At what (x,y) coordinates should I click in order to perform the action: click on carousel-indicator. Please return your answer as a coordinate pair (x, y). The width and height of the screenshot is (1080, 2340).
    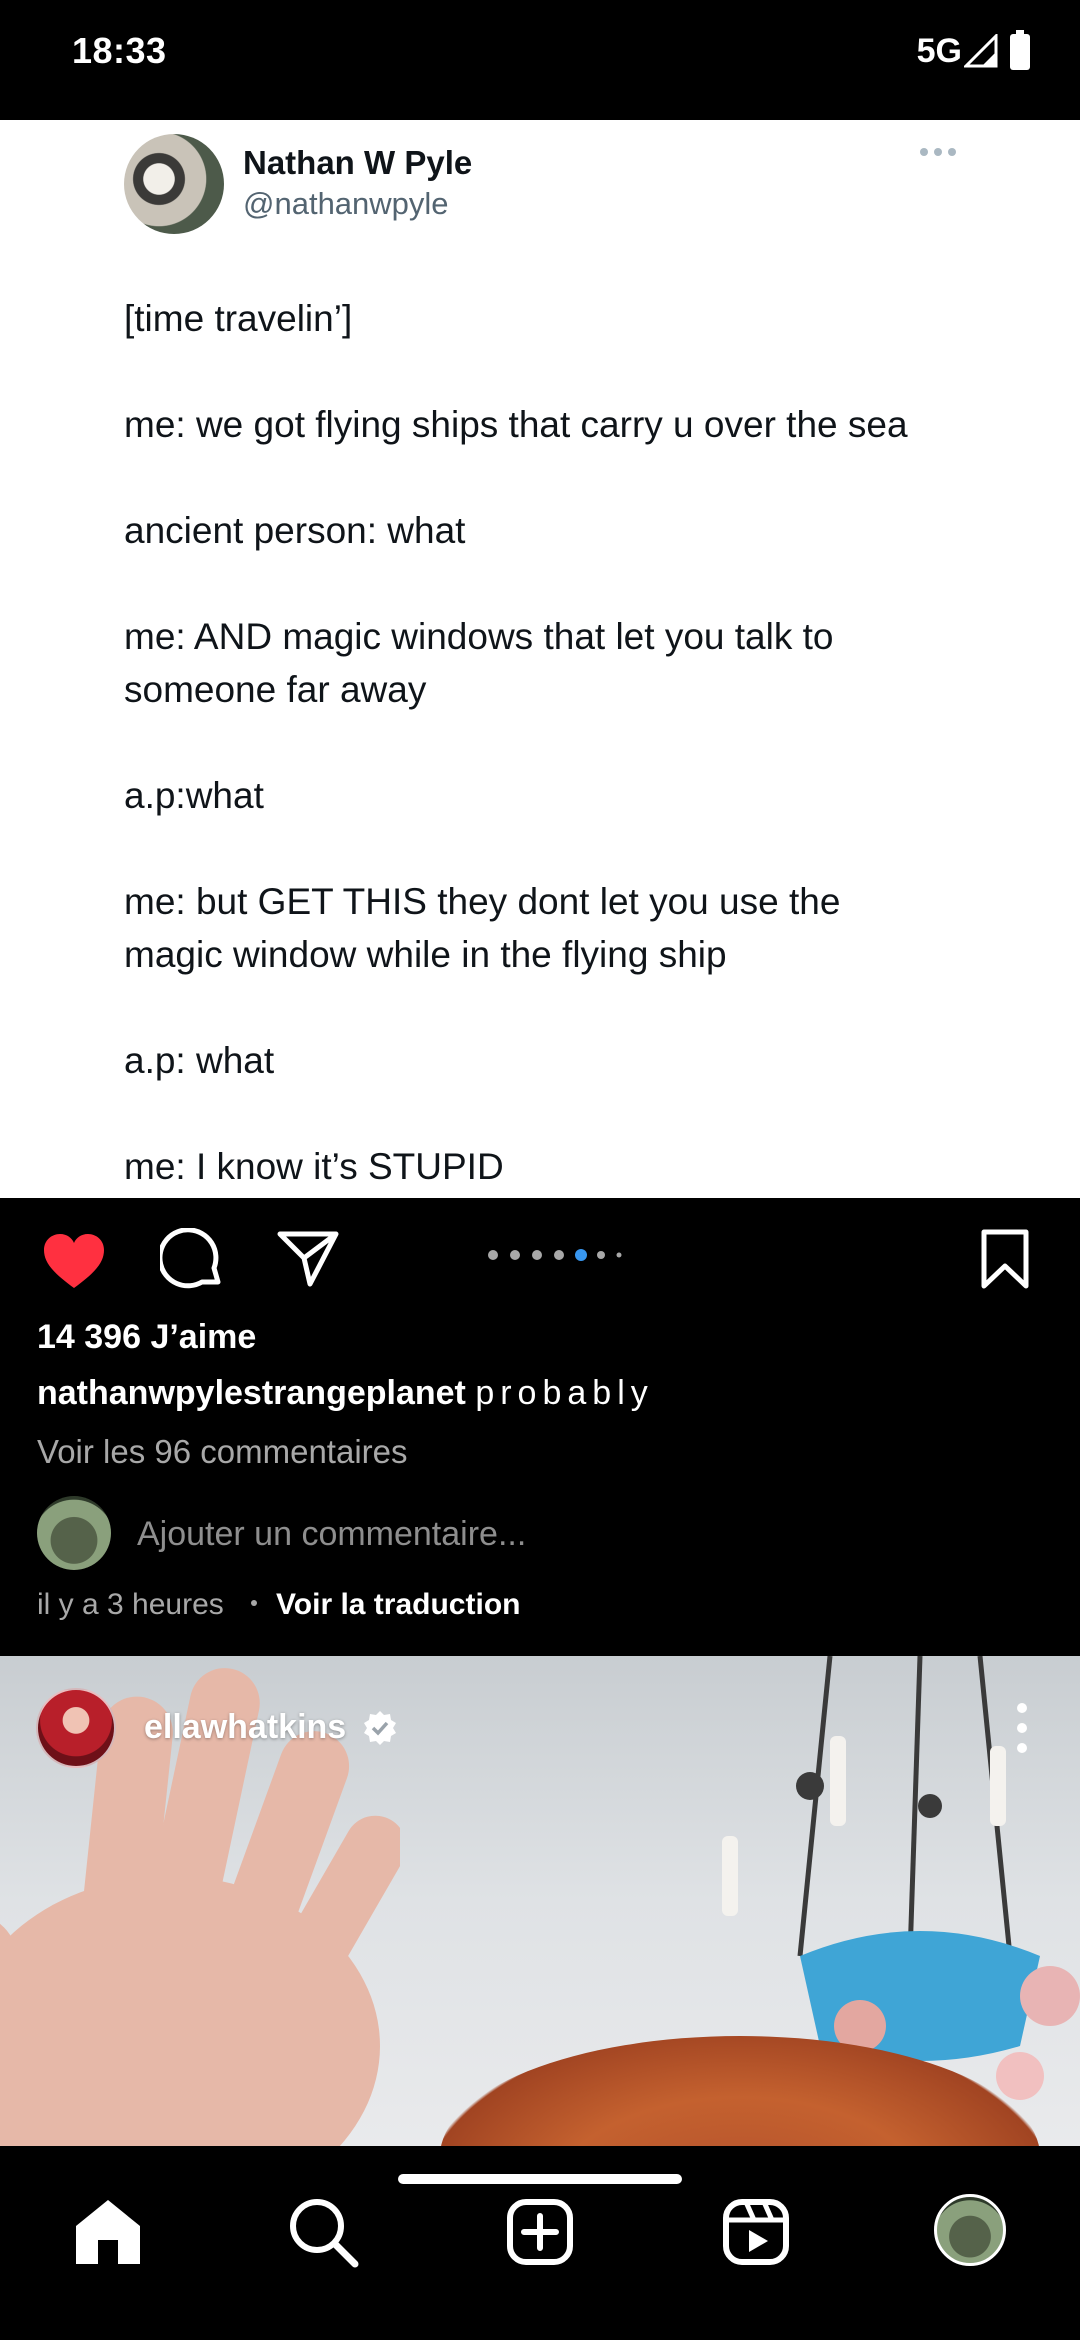
    Looking at the image, I should click on (555, 1255).